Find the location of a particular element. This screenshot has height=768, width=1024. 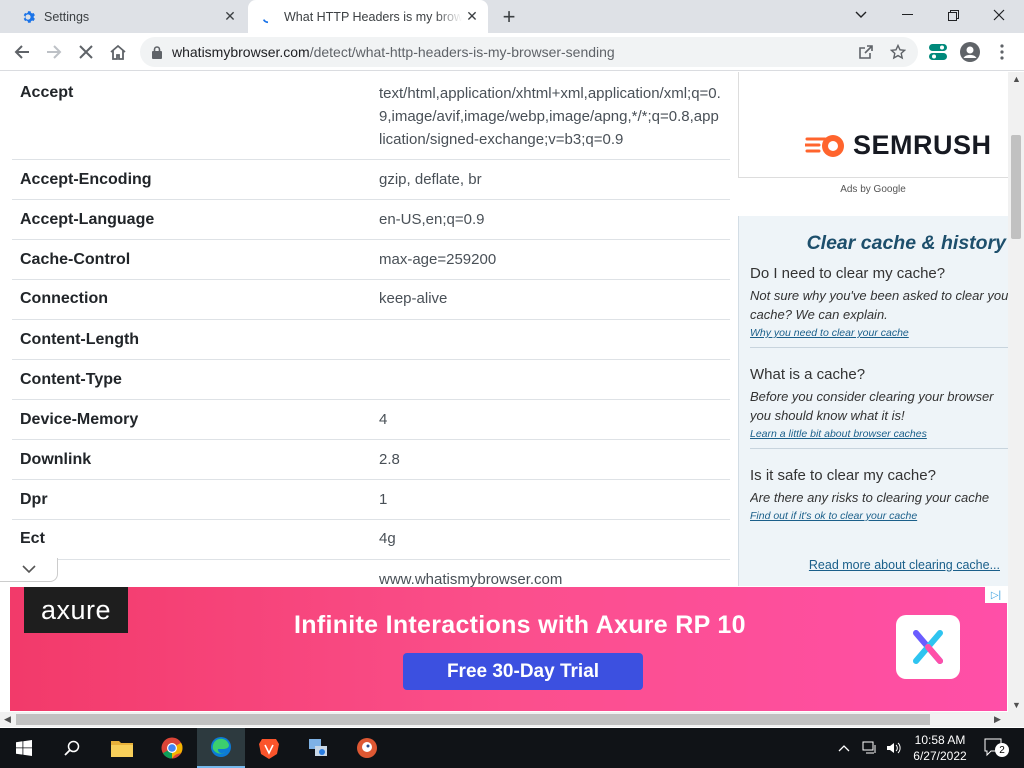

bookmark-star-icon is located at coordinates (898, 52).